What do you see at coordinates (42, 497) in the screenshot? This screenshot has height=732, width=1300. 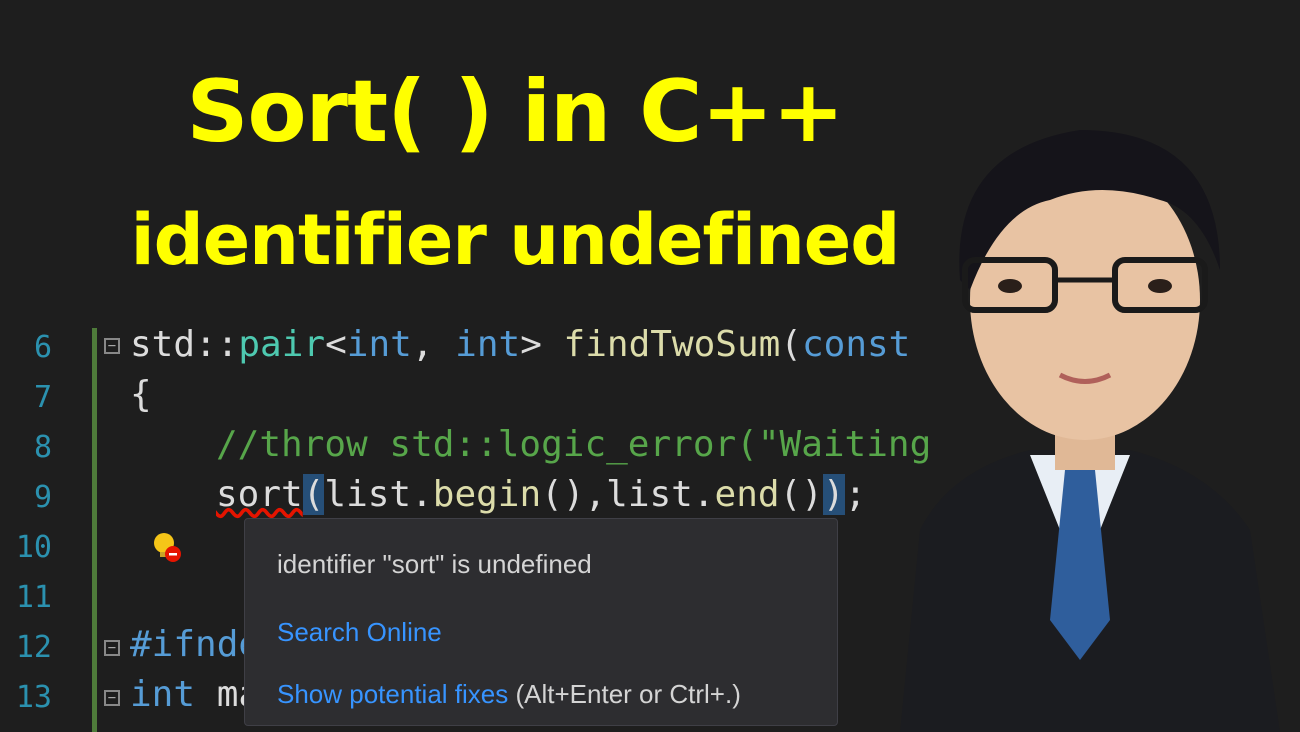 I see `line-number: 9` at bounding box center [42, 497].